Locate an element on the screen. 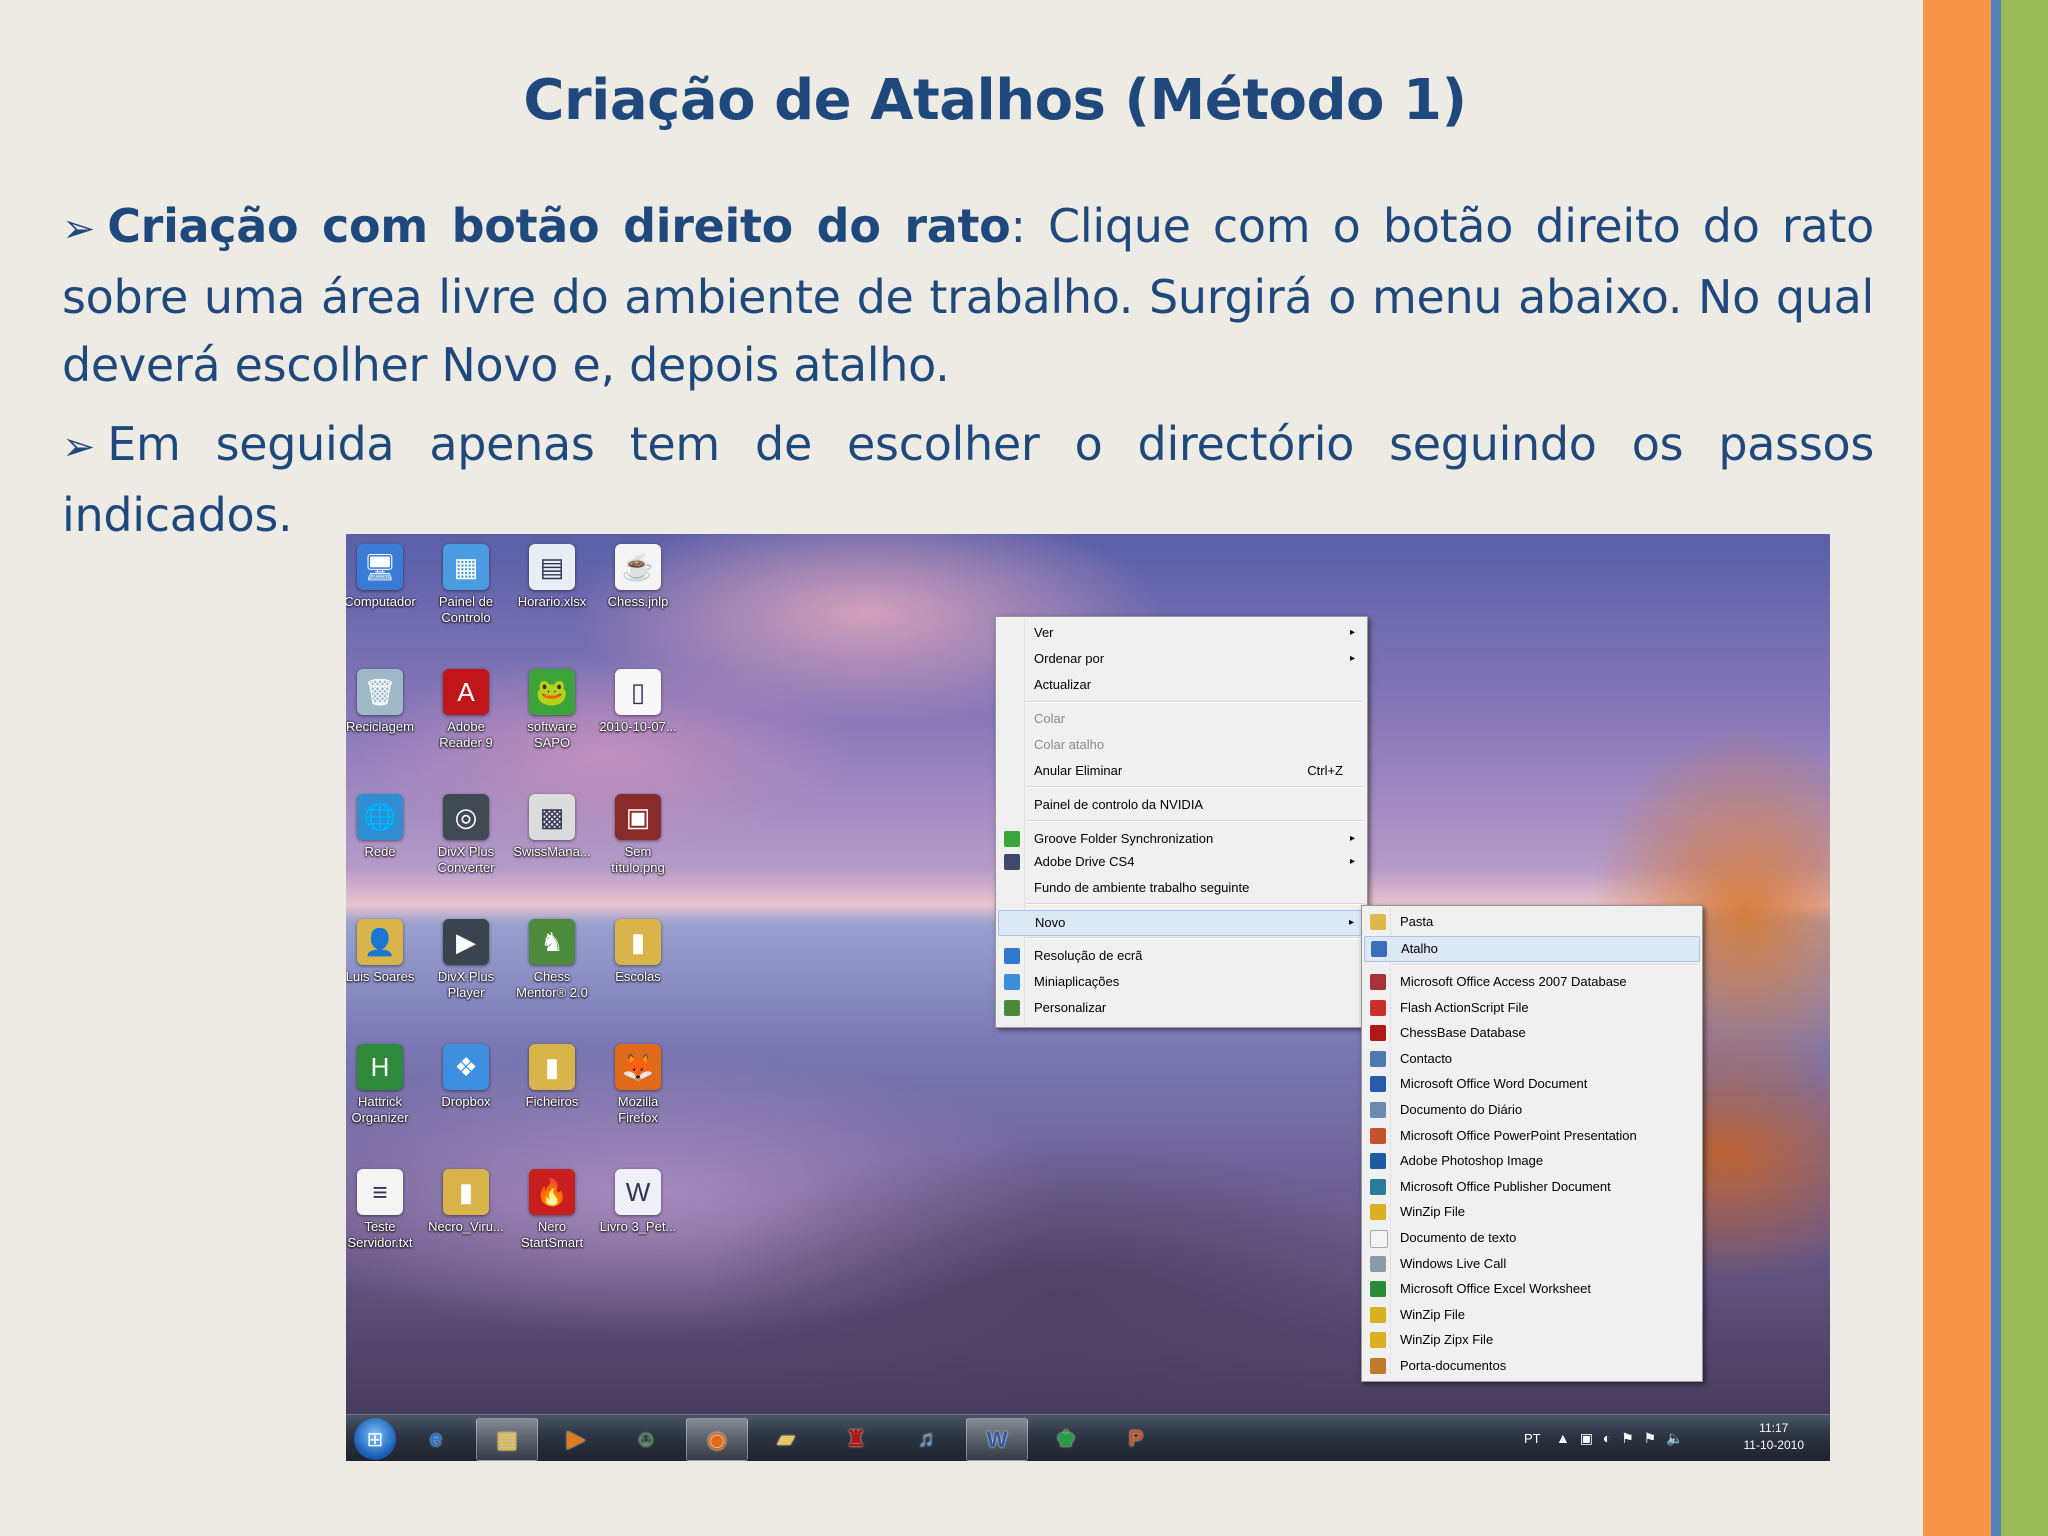 The image size is (2048, 1536). menu-item-label: Anular Eliminar is located at coordinates (1078, 770).